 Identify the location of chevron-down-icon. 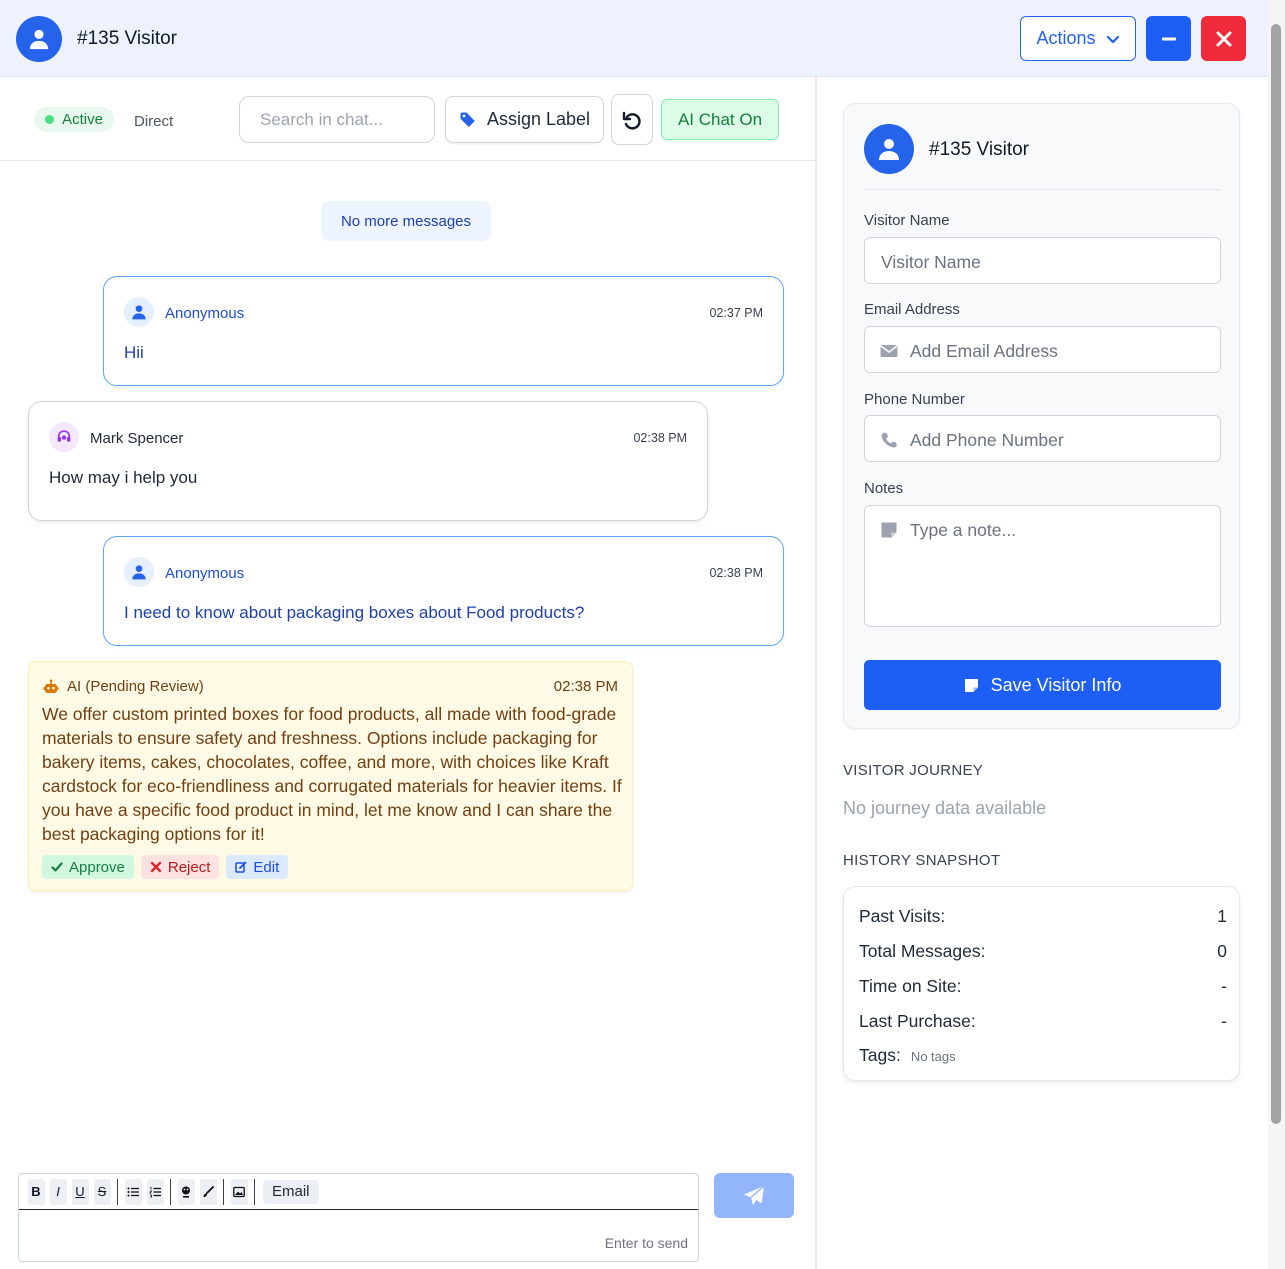
(1112, 39).